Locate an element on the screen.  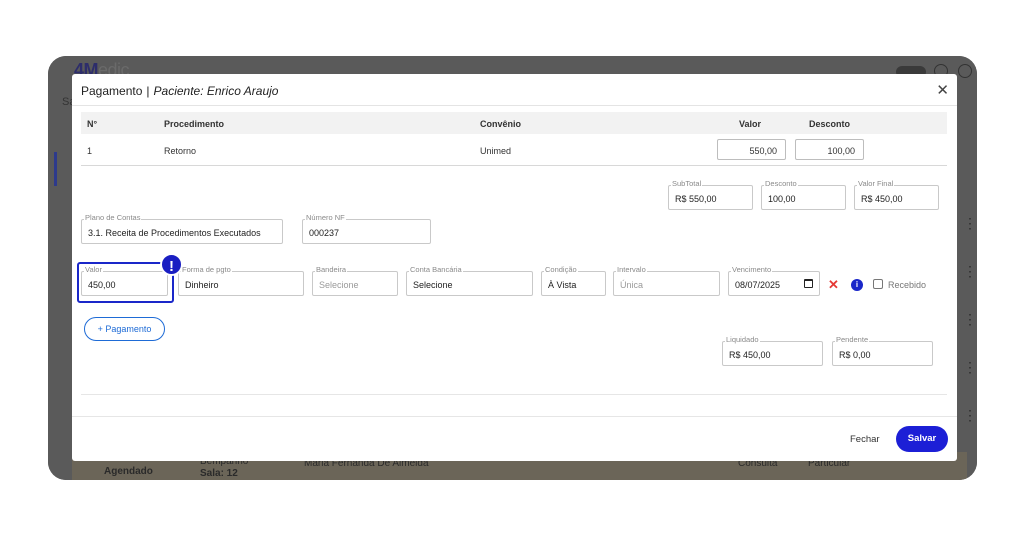
condicao-select: Condição À Vista is located at coordinates (573, 280).